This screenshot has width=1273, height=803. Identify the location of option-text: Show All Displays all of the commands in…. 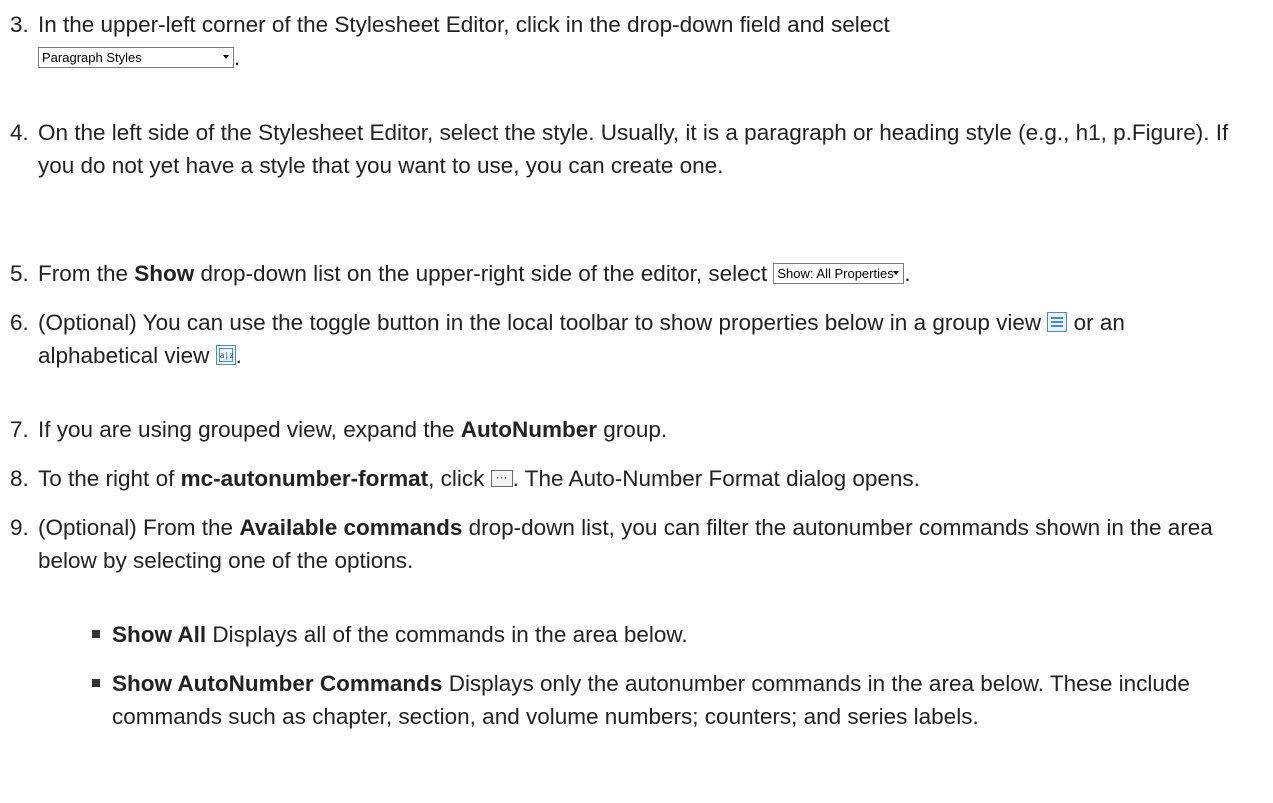
(400, 634).